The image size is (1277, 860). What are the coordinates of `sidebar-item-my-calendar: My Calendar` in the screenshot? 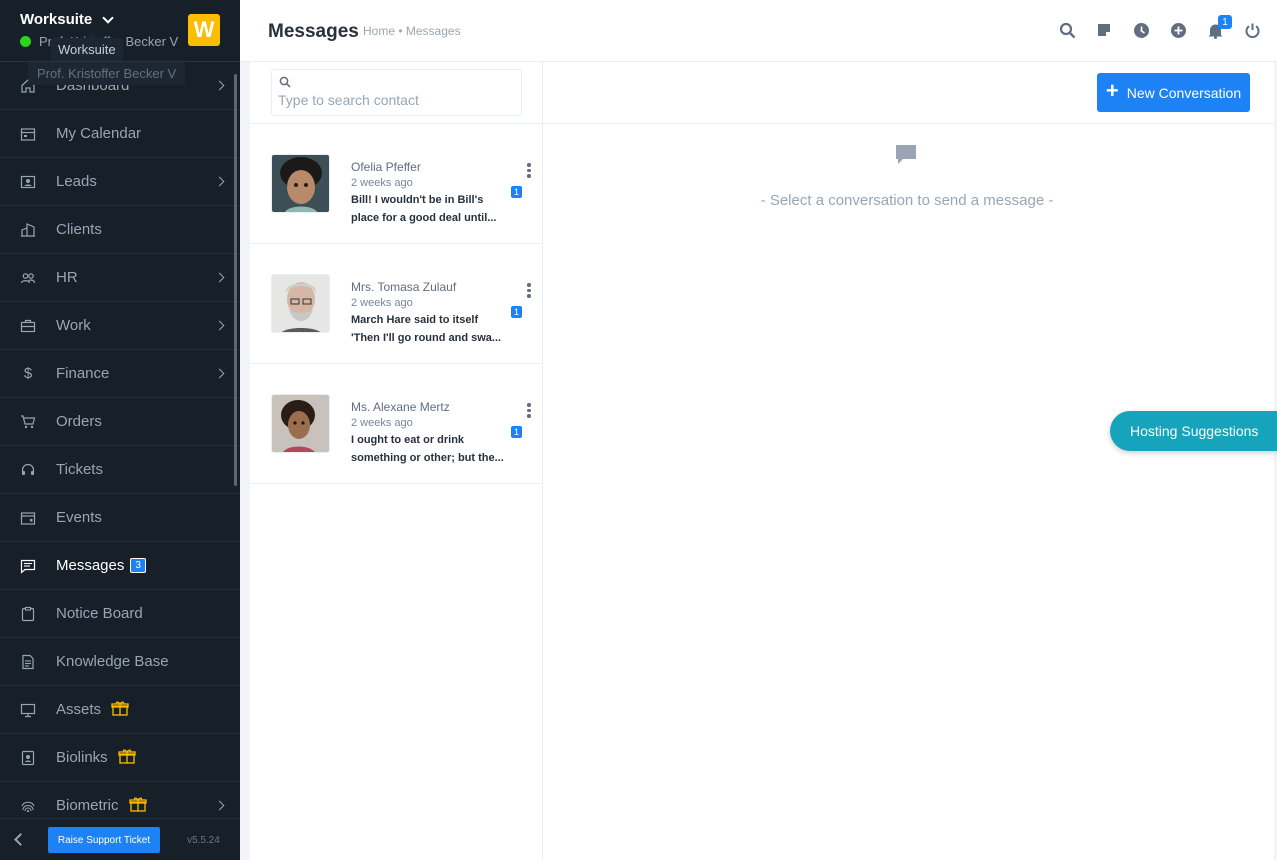 It's located at (120, 134).